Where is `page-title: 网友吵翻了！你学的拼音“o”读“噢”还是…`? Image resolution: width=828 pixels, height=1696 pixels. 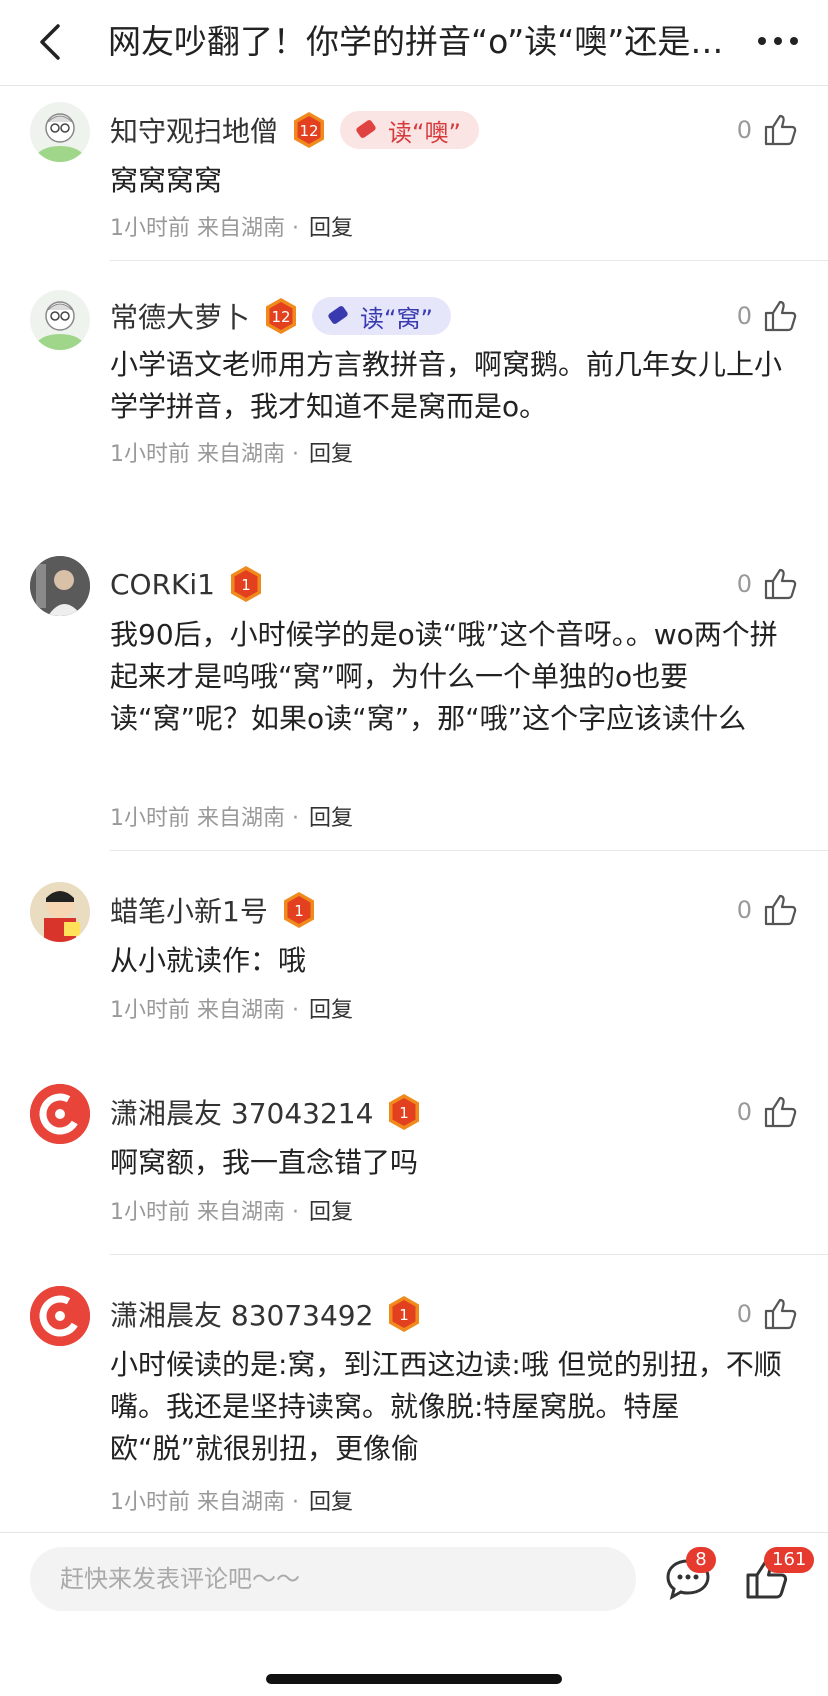
page-title: 网友吵翻了！你学的拼音“o”读“噢”还是… is located at coordinates (416, 41).